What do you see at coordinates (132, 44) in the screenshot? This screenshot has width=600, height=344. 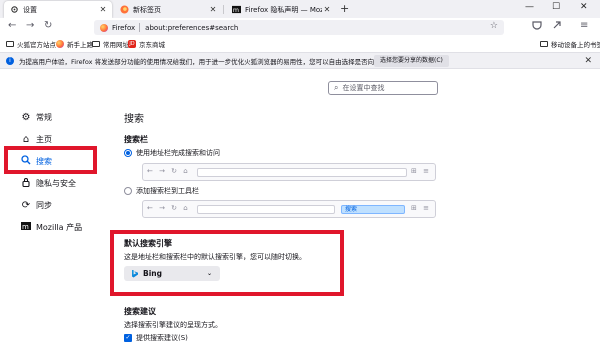 I see `jd-icon: JD` at bounding box center [132, 44].